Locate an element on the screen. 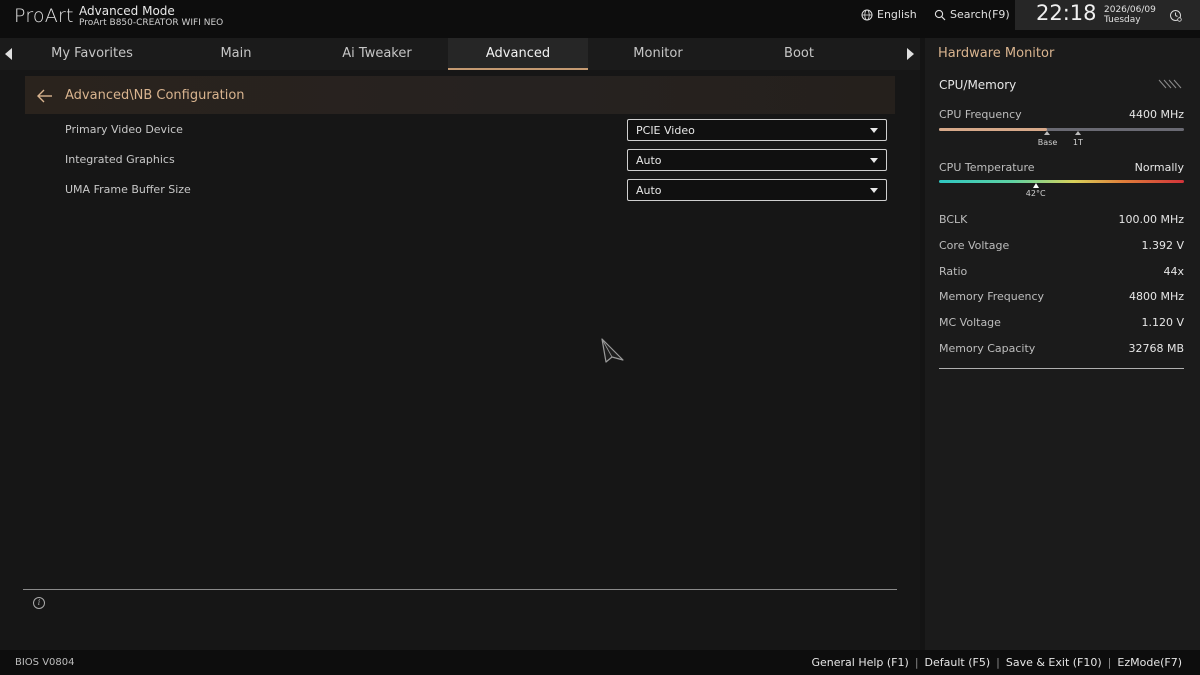 The height and width of the screenshot is (675, 1200). clock-time: 22:18 is located at coordinates (1066, 13).